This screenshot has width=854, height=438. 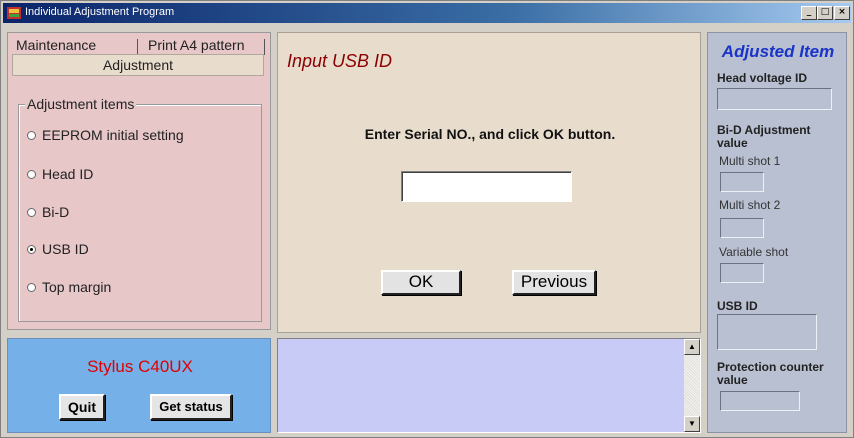 I want to click on usb-id-label: USB ID, so click(x=737, y=306).